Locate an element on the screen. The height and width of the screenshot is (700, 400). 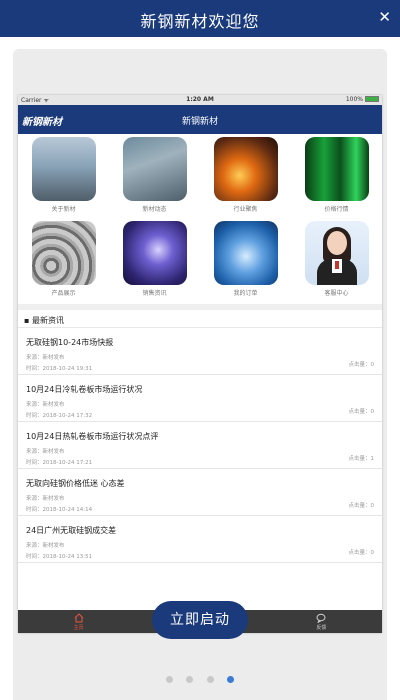
grid-item-industry: 行业聚焦 is located at coordinates (245, 177).